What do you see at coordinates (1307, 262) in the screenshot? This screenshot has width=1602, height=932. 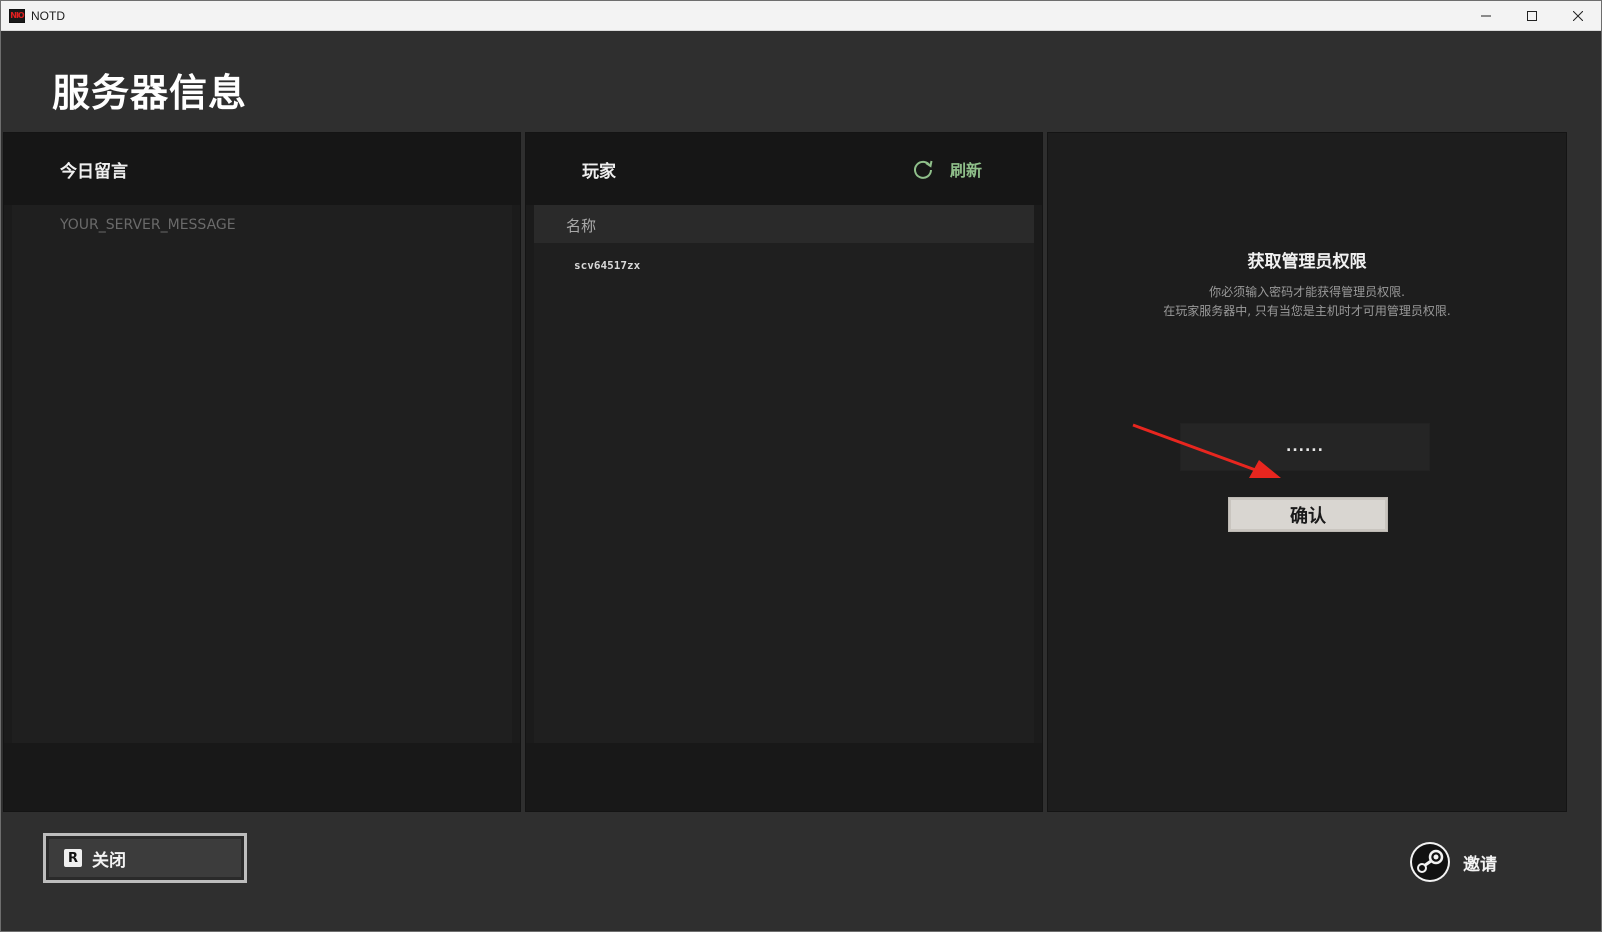 I see `admin-title: 获取管理员权限` at bounding box center [1307, 262].